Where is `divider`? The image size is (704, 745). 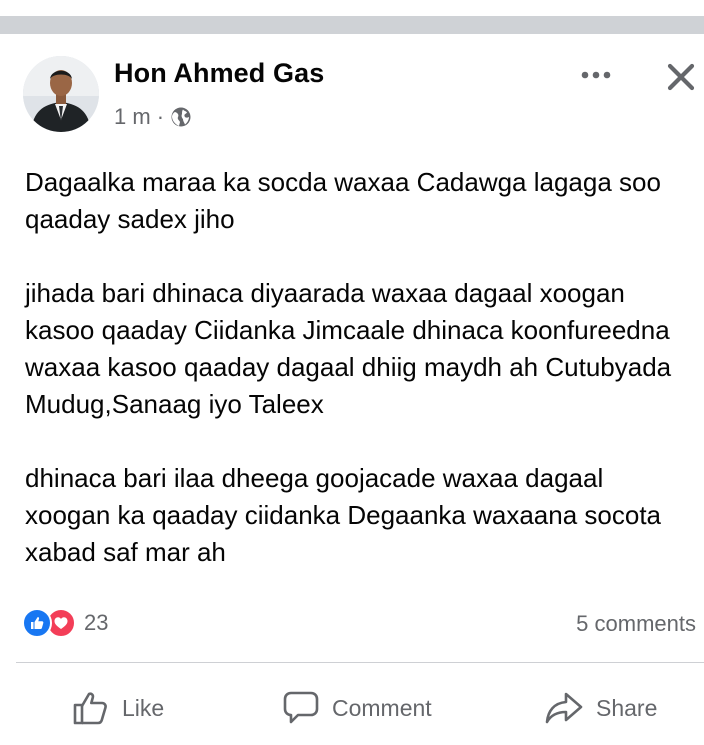 divider is located at coordinates (360, 662).